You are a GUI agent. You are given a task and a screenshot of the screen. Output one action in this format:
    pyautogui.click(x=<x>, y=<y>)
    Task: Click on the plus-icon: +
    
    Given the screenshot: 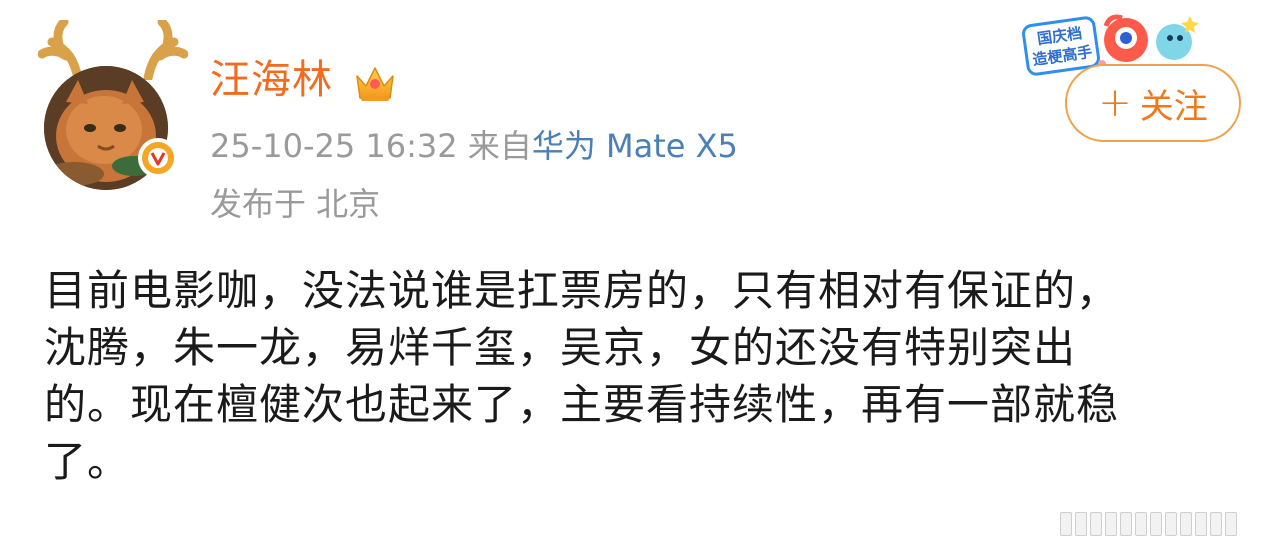 What is the action you would take?
    pyautogui.click(x=1115, y=103)
    